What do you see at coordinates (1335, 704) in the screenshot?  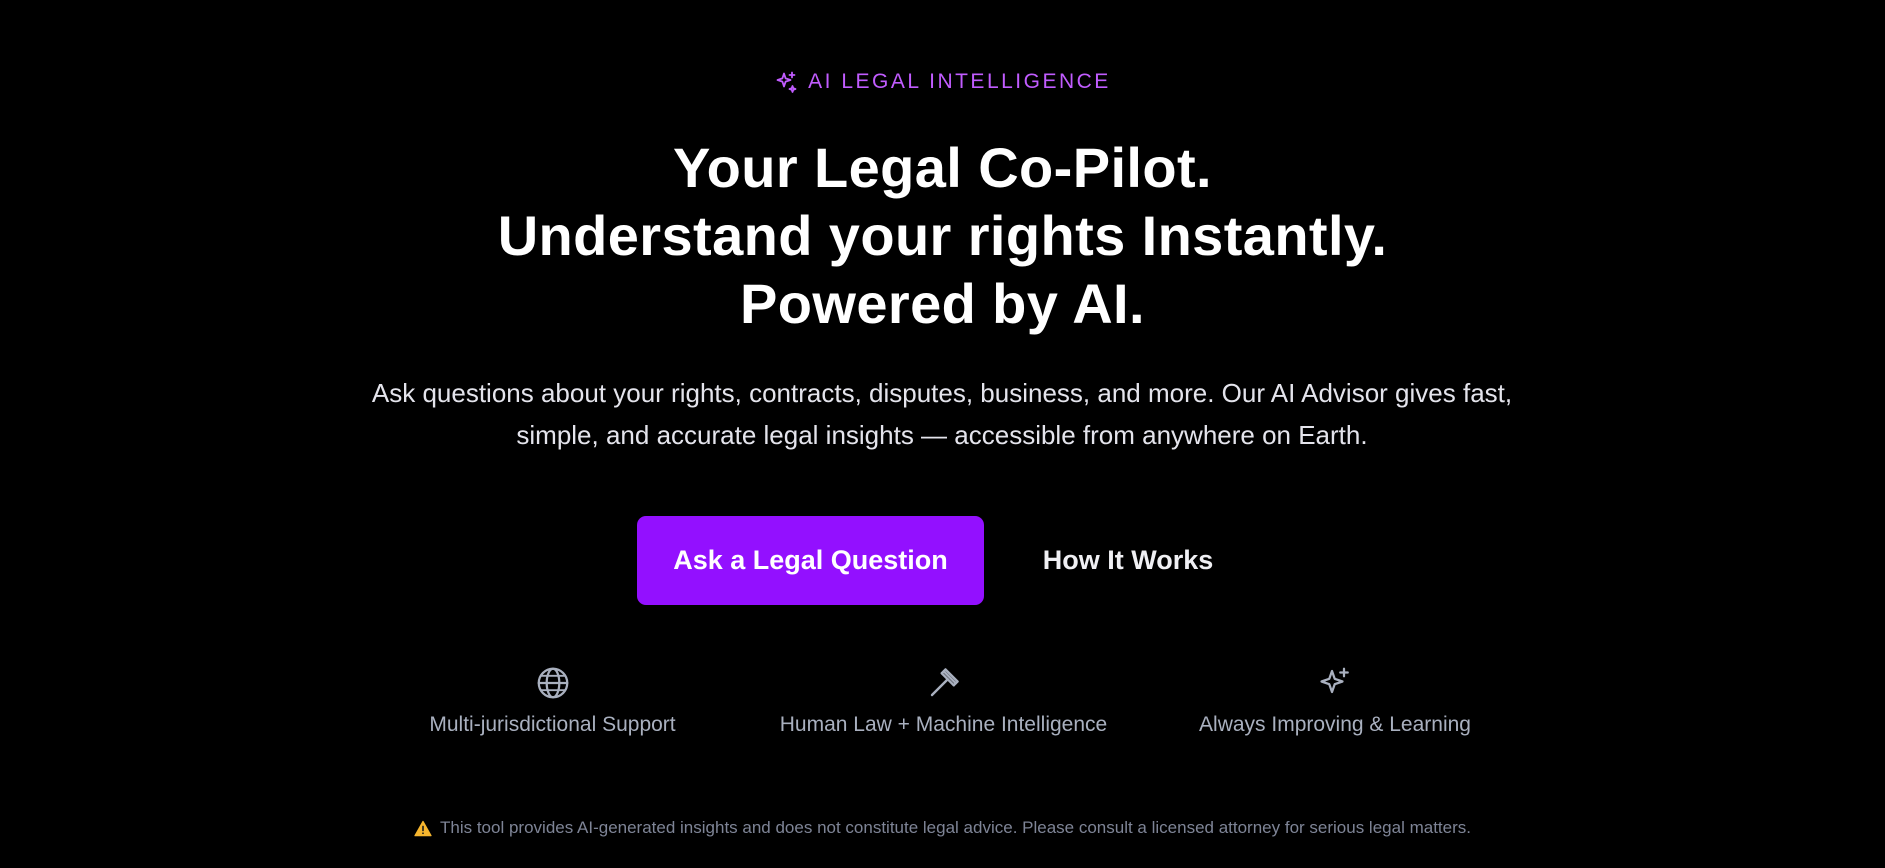 I see `feature-item: Always Improving & Learning` at bounding box center [1335, 704].